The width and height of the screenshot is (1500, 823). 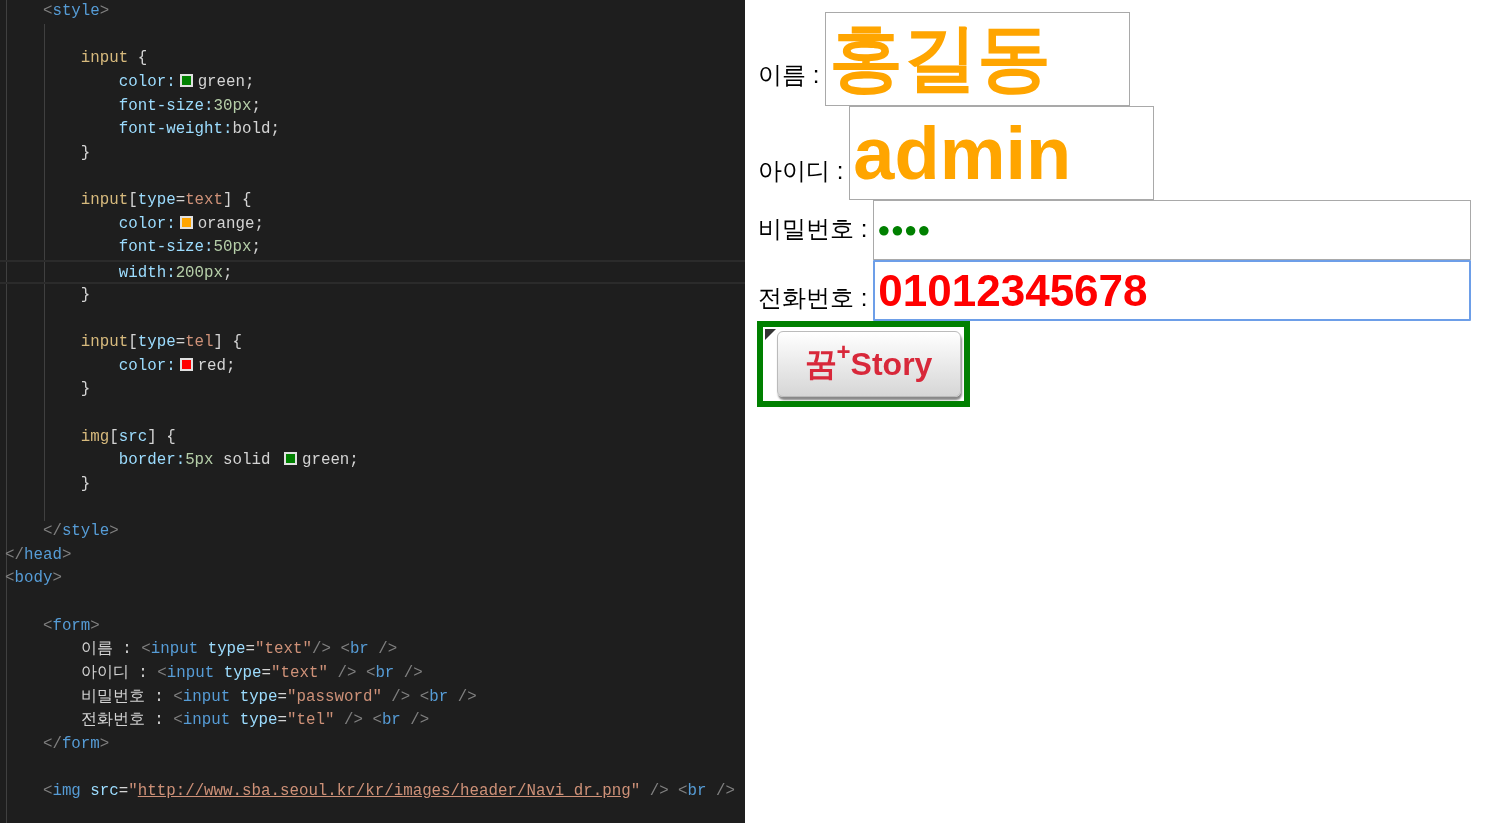 What do you see at coordinates (868, 364) in the screenshot?
I see `banner-label: 꿈$^{+}$Story` at bounding box center [868, 364].